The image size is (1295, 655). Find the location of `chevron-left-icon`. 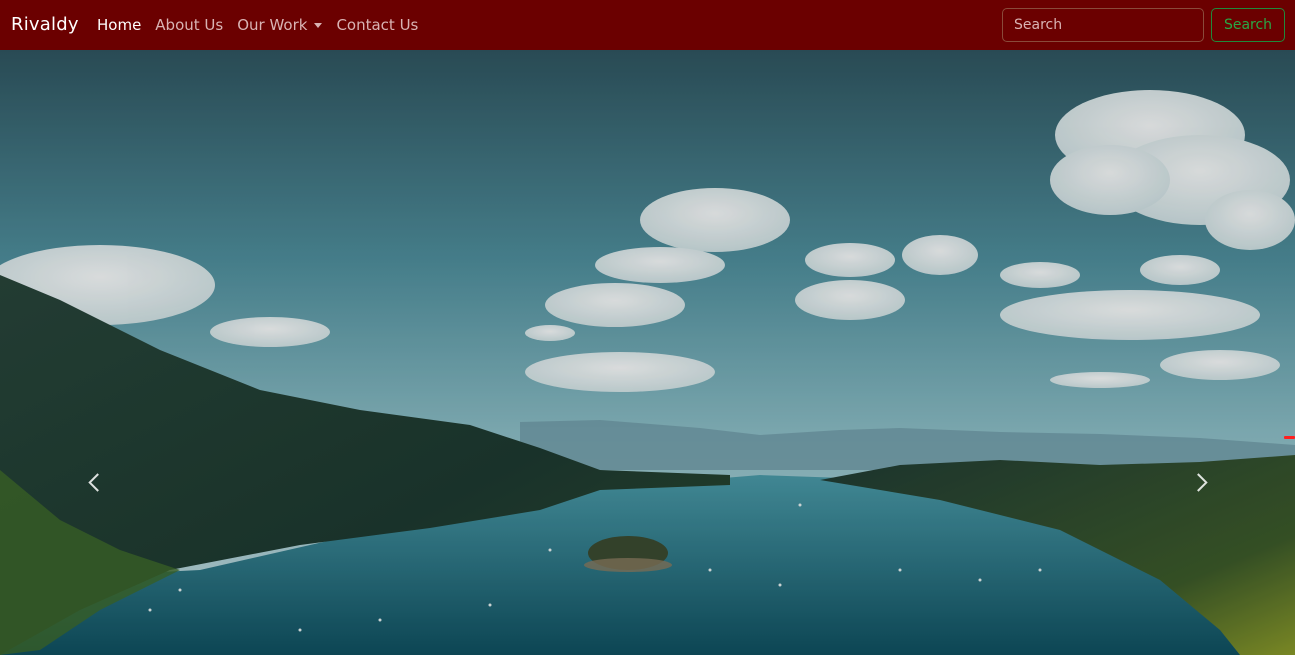

chevron-left-icon is located at coordinates (97, 482).